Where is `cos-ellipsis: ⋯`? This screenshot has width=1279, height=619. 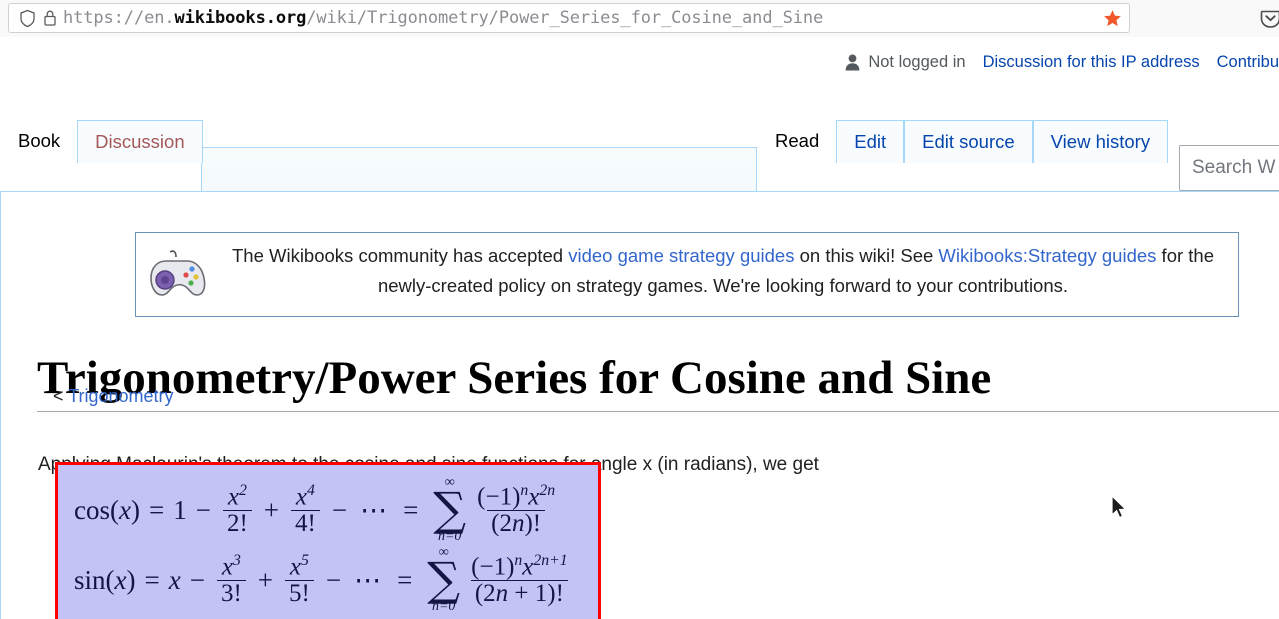
cos-ellipsis: ⋯ is located at coordinates (375, 509).